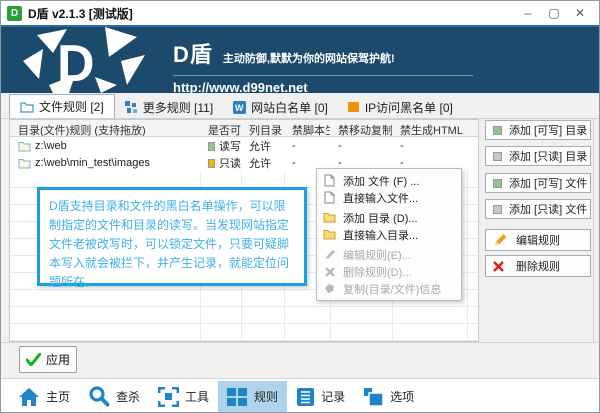  I want to click on folder-outline-icon, so click(27, 107).